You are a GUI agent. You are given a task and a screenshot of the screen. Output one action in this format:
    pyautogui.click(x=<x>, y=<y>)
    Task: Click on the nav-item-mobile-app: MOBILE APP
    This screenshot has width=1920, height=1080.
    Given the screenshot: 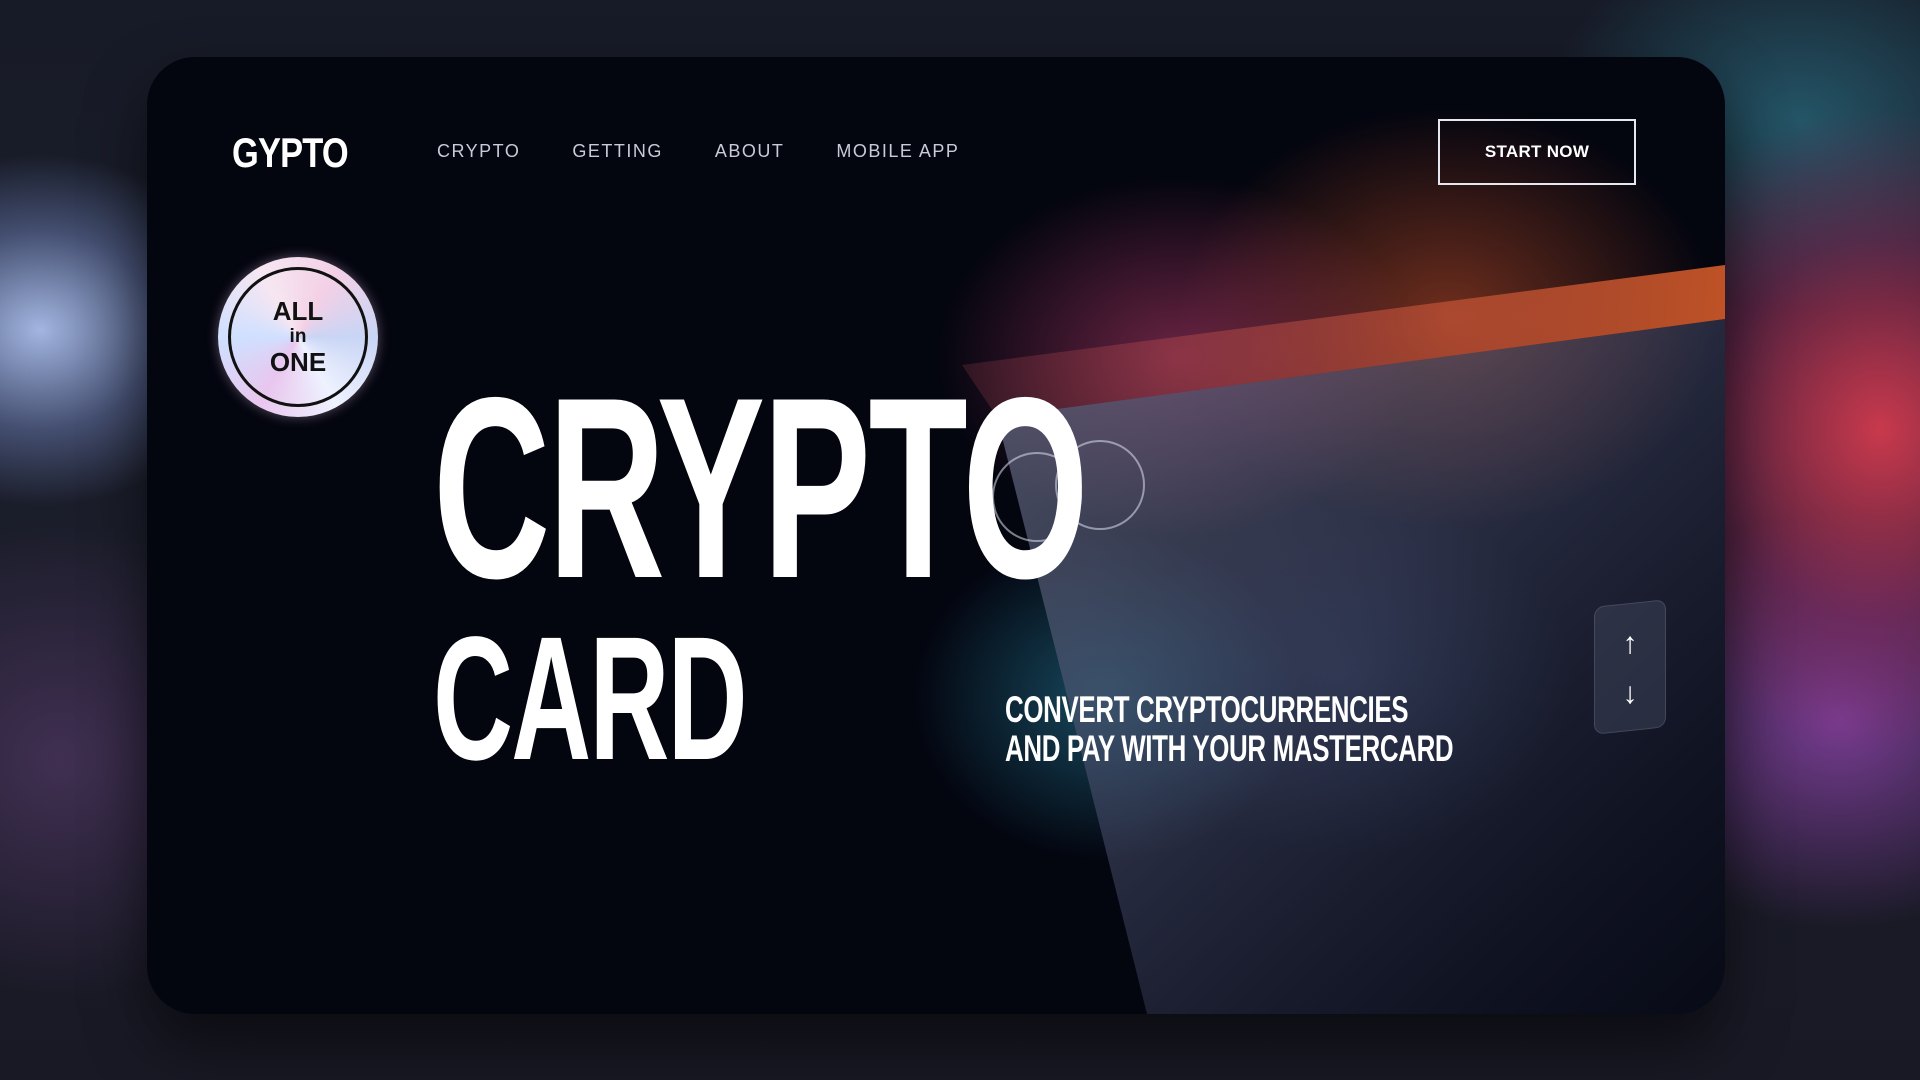 What is the action you would take?
    pyautogui.click(x=897, y=151)
    